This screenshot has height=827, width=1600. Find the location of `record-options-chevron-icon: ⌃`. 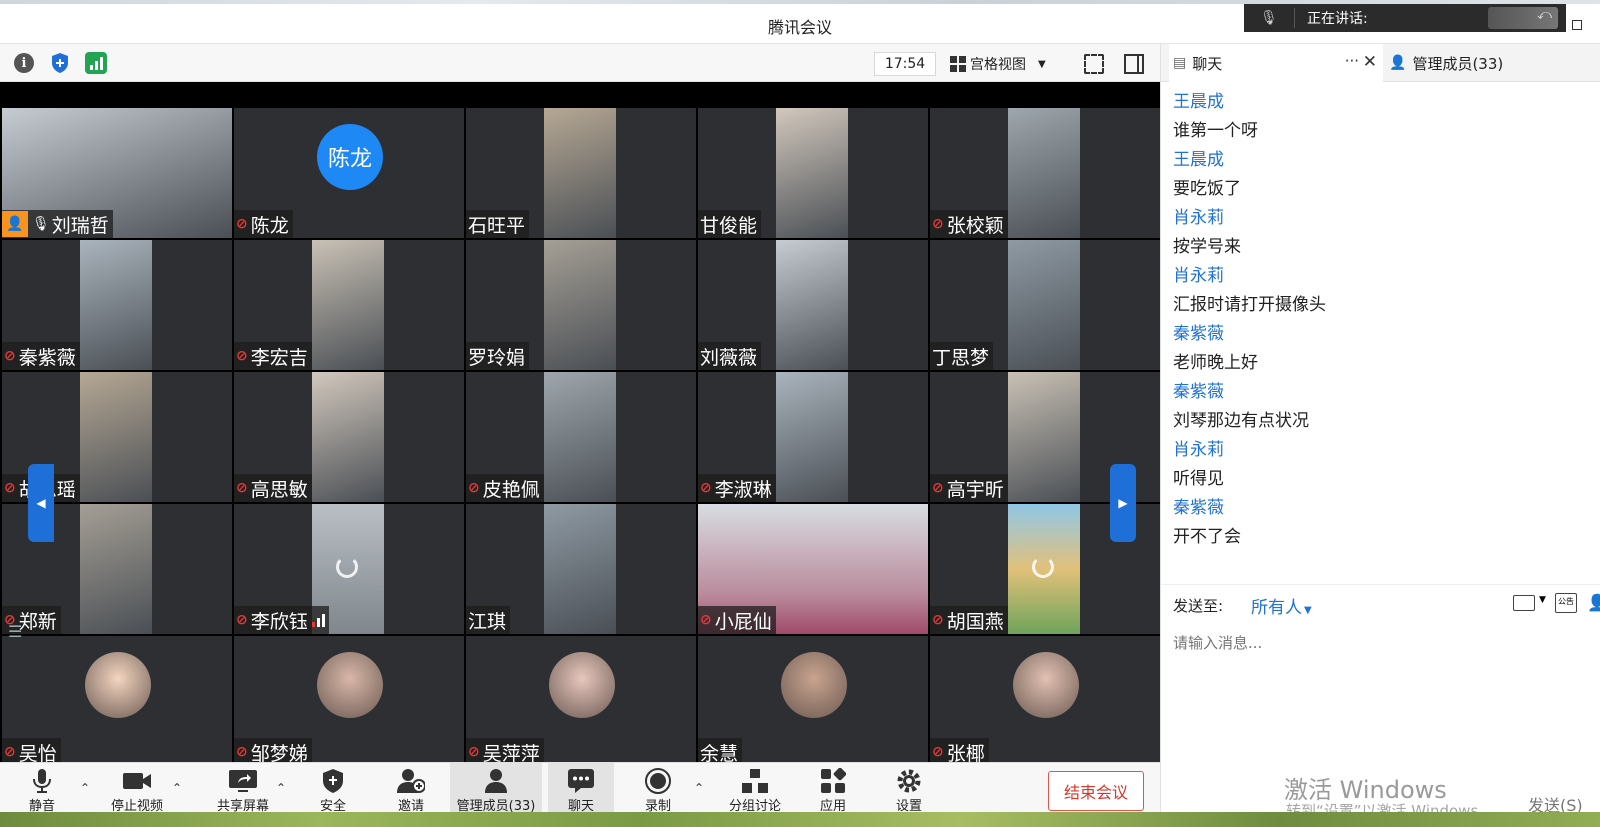

record-options-chevron-icon: ⌃ is located at coordinates (699, 788).